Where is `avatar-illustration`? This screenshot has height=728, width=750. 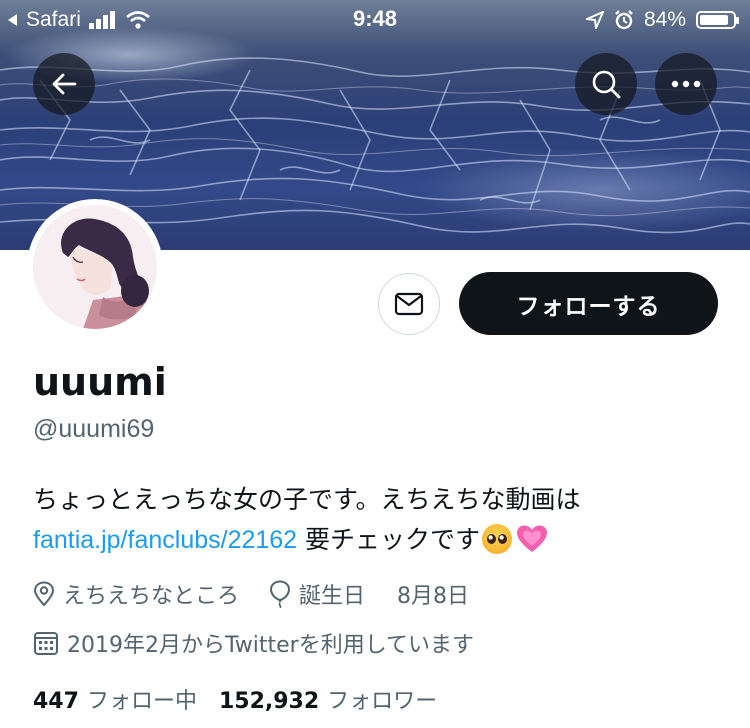
avatar-illustration is located at coordinates (95, 267).